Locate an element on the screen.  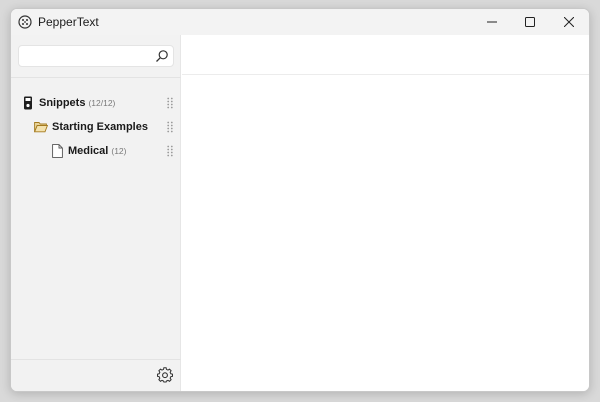
minimize-button is located at coordinates (492, 22).